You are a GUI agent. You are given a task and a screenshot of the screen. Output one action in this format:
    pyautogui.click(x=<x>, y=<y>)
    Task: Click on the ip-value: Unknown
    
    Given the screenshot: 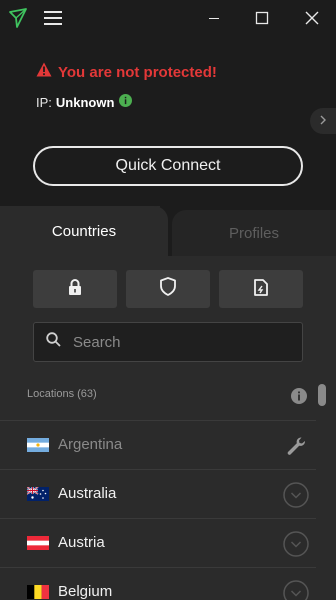 What is the action you would take?
    pyautogui.click(x=85, y=102)
    